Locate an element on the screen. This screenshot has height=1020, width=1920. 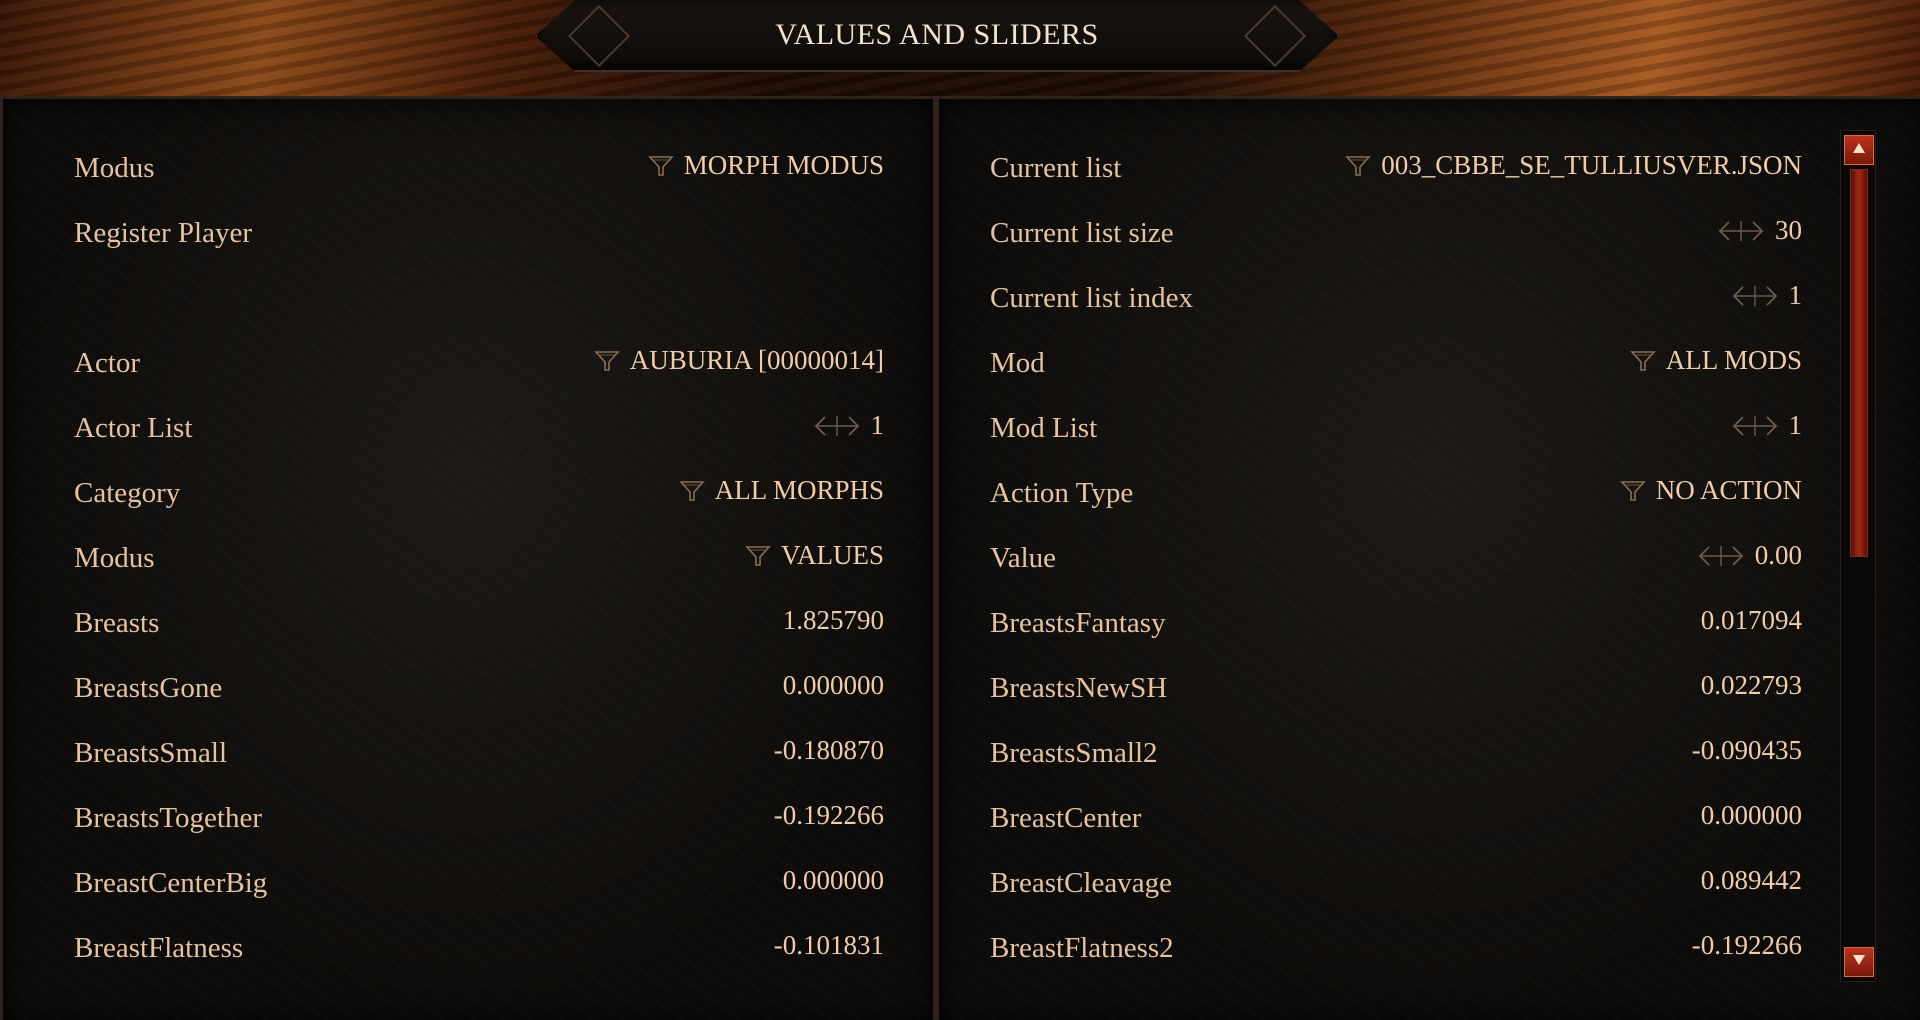
dropdown-select: ALL MODS is located at coordinates (1715, 360).